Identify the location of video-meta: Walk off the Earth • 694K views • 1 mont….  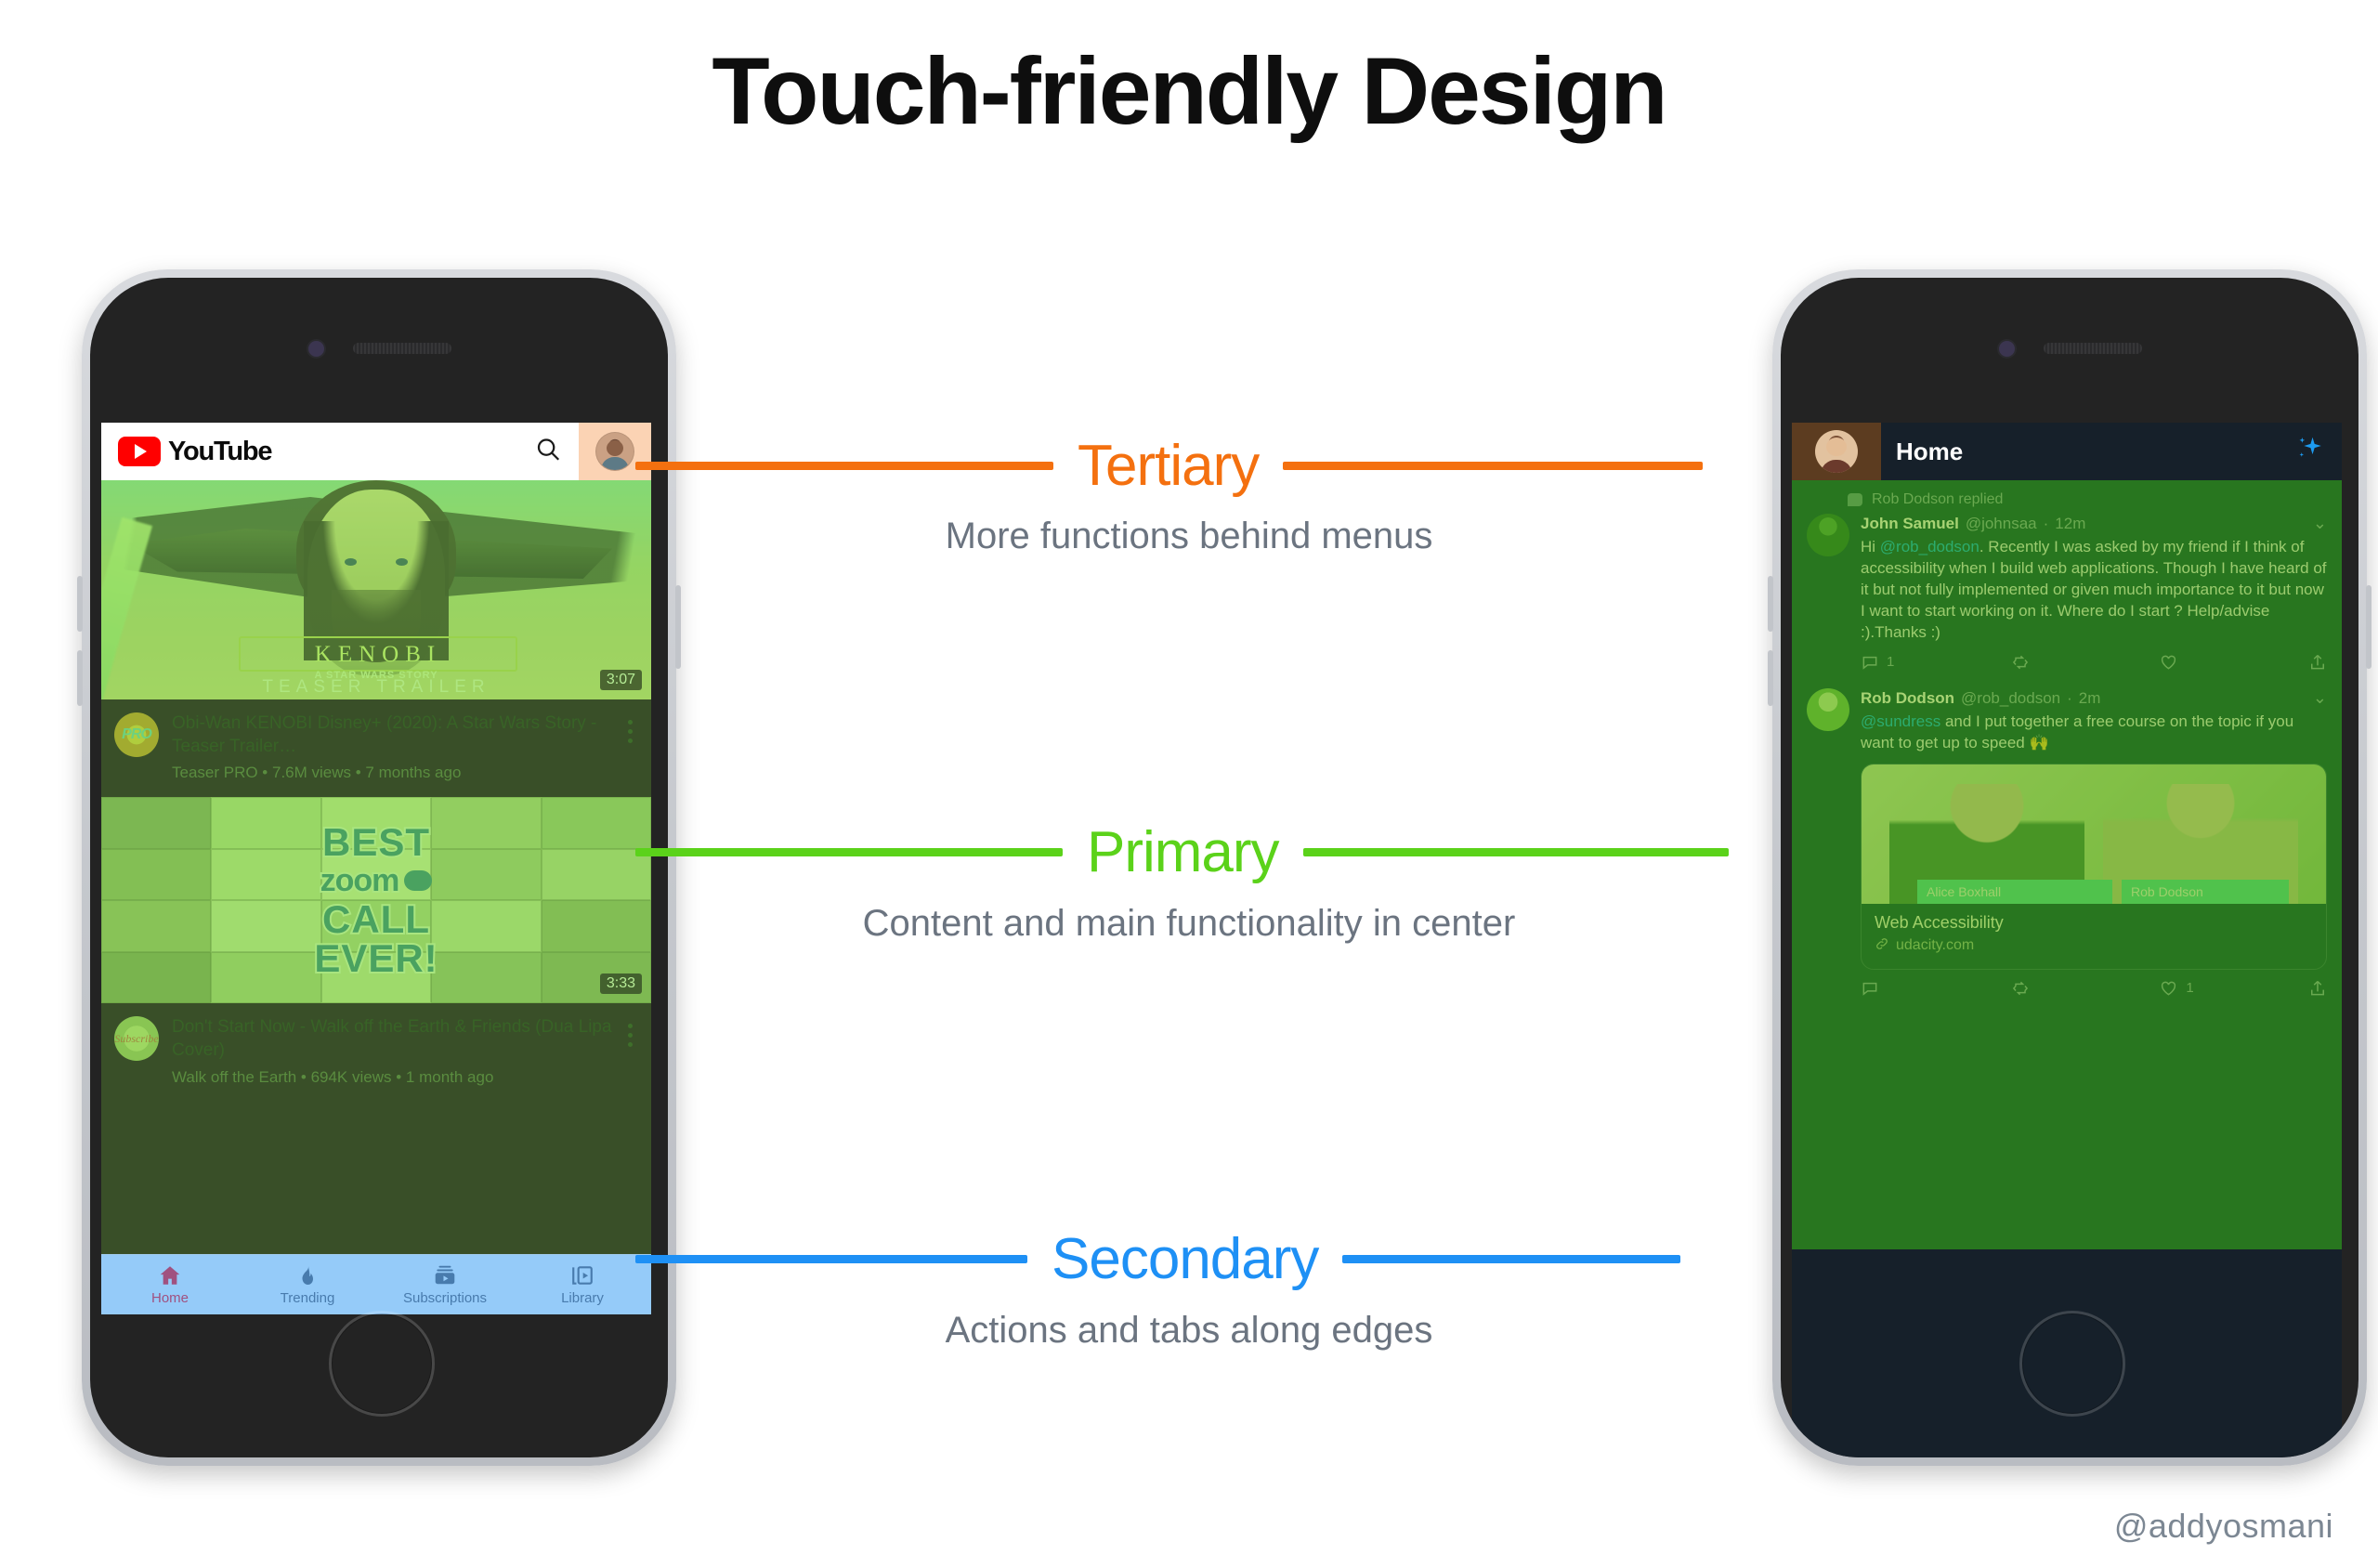
(333, 1076).